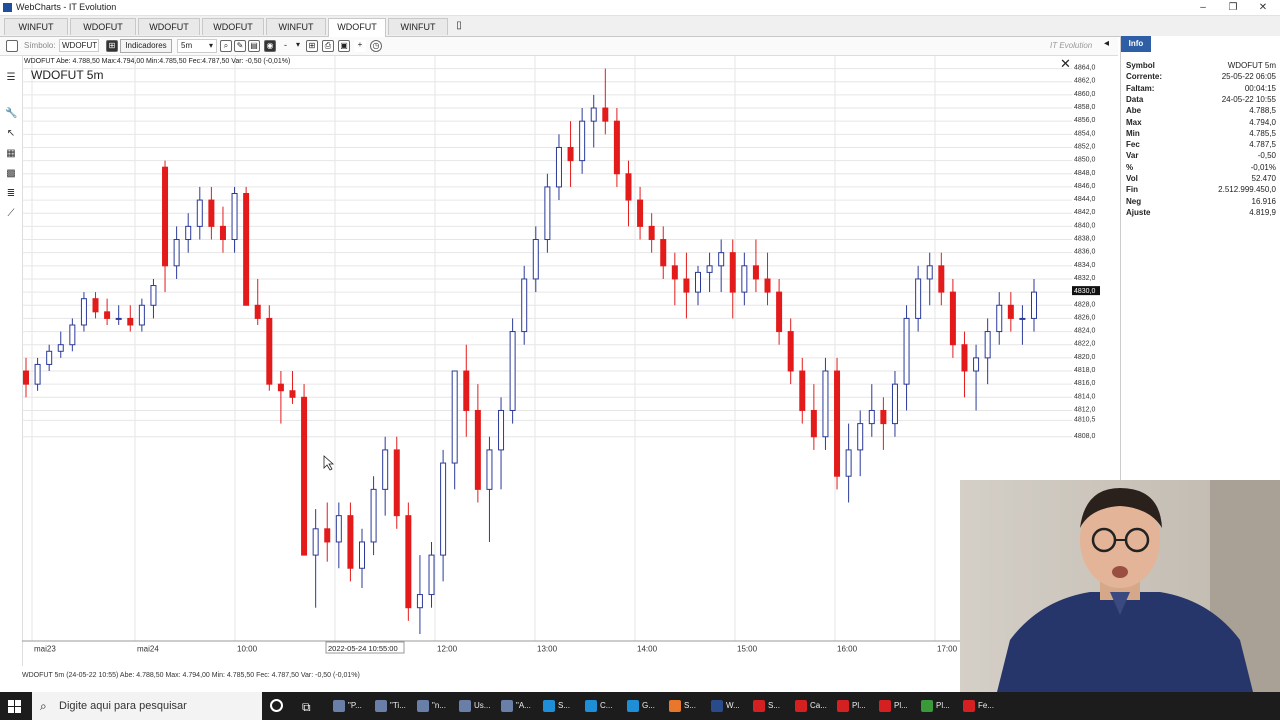  What do you see at coordinates (1065, 64) in the screenshot?
I see `close-chart-icon: ✕` at bounding box center [1065, 64].